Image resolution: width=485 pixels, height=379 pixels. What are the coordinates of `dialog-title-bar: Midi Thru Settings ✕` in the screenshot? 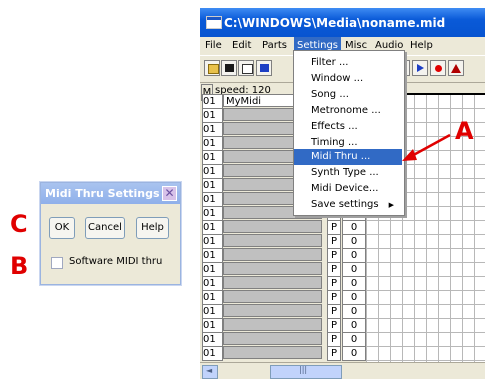 It's located at (110, 193).